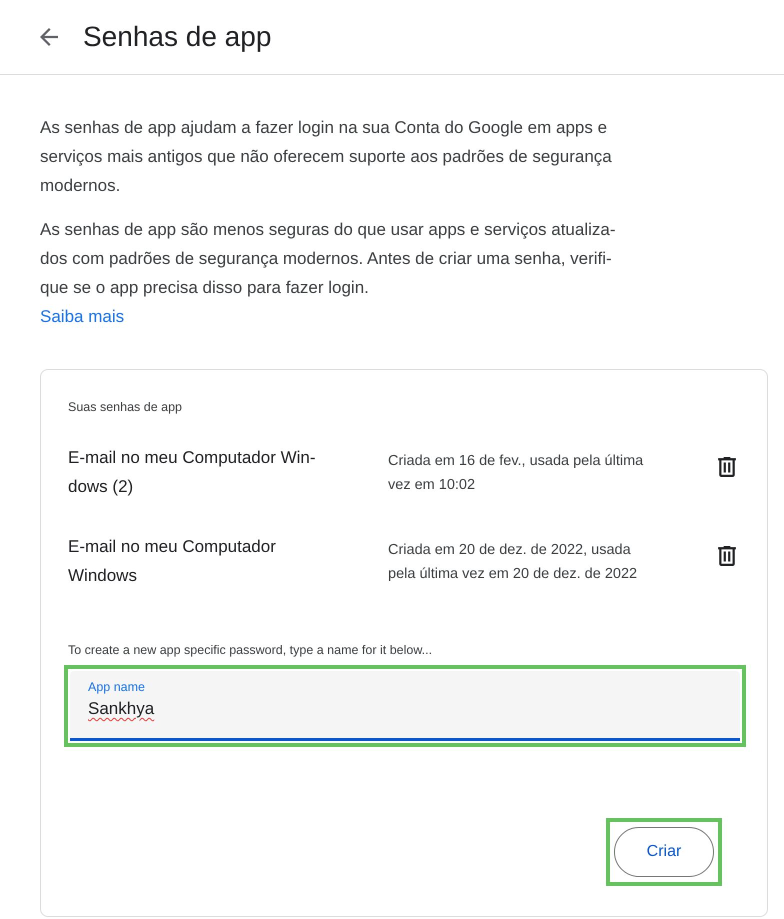 The image size is (784, 919). What do you see at coordinates (326, 157) in the screenshot?
I see `description-paragraph: As senhas de app ajudam a fazer login na sua Conta do Google em apps e serviços mais antigos que não oferecem suporte aos padrões de segurança modernos.` at bounding box center [326, 157].